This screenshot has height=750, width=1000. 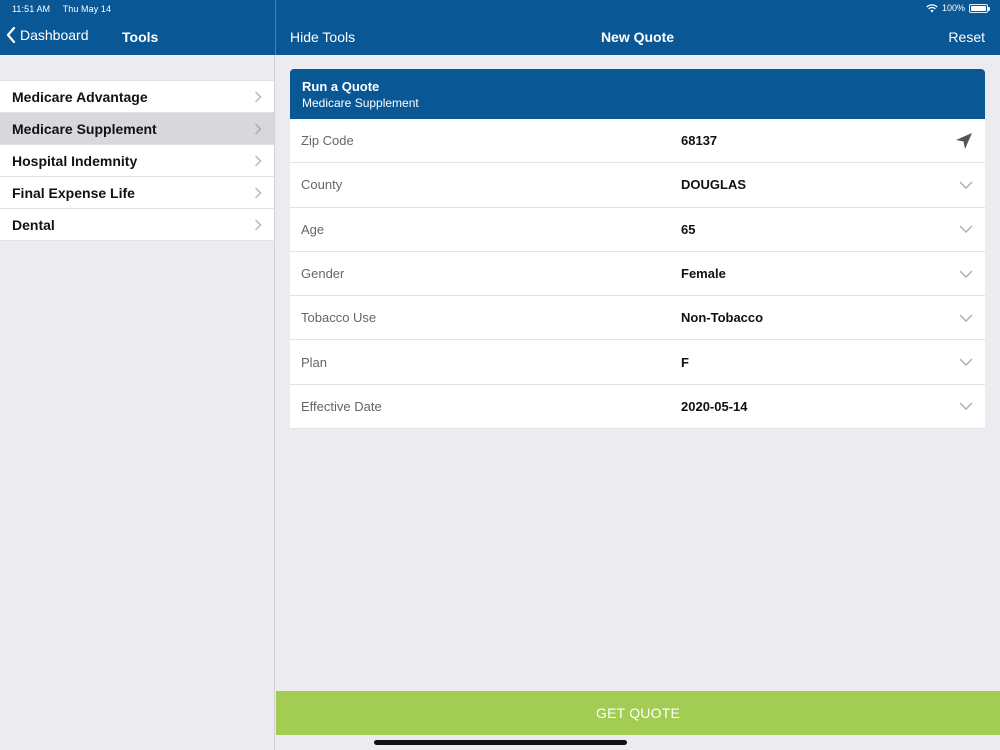 I want to click on status-bar-right: 100%, so click(x=958, y=8).